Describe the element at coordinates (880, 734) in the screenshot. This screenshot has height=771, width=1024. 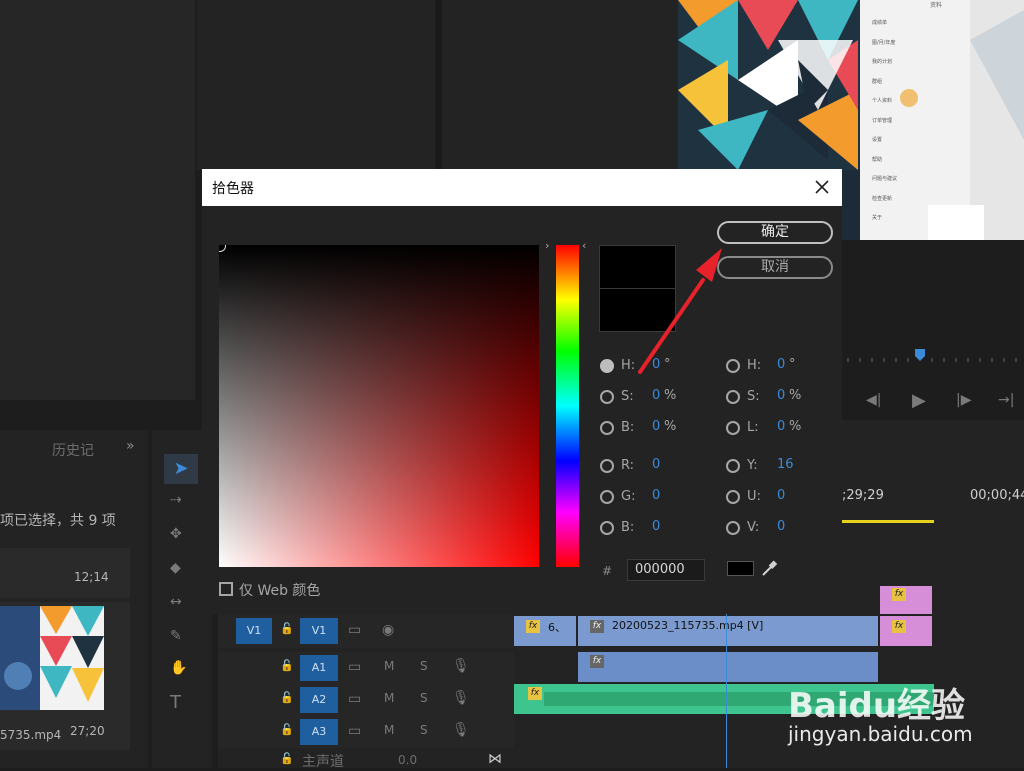
I see `watermark-url: jingyan.baidu.com` at that location.